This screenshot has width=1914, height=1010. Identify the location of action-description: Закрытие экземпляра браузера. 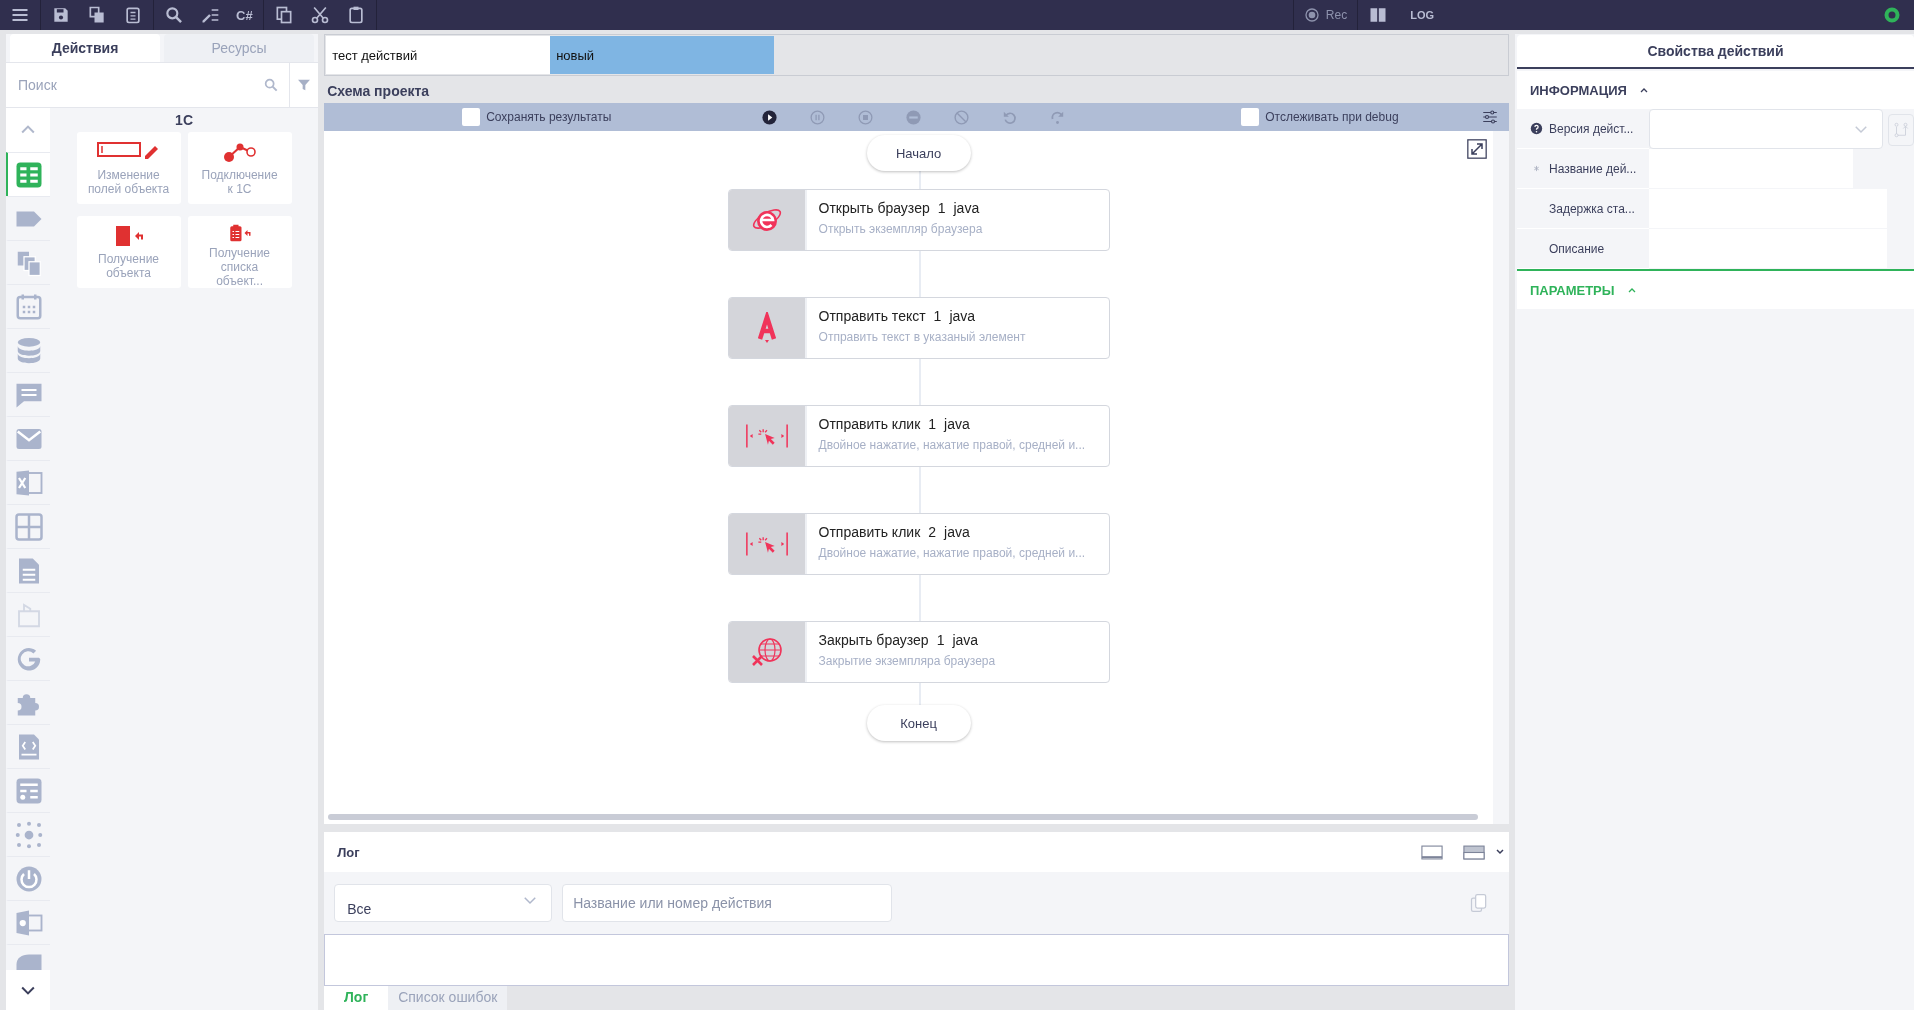
(907, 661).